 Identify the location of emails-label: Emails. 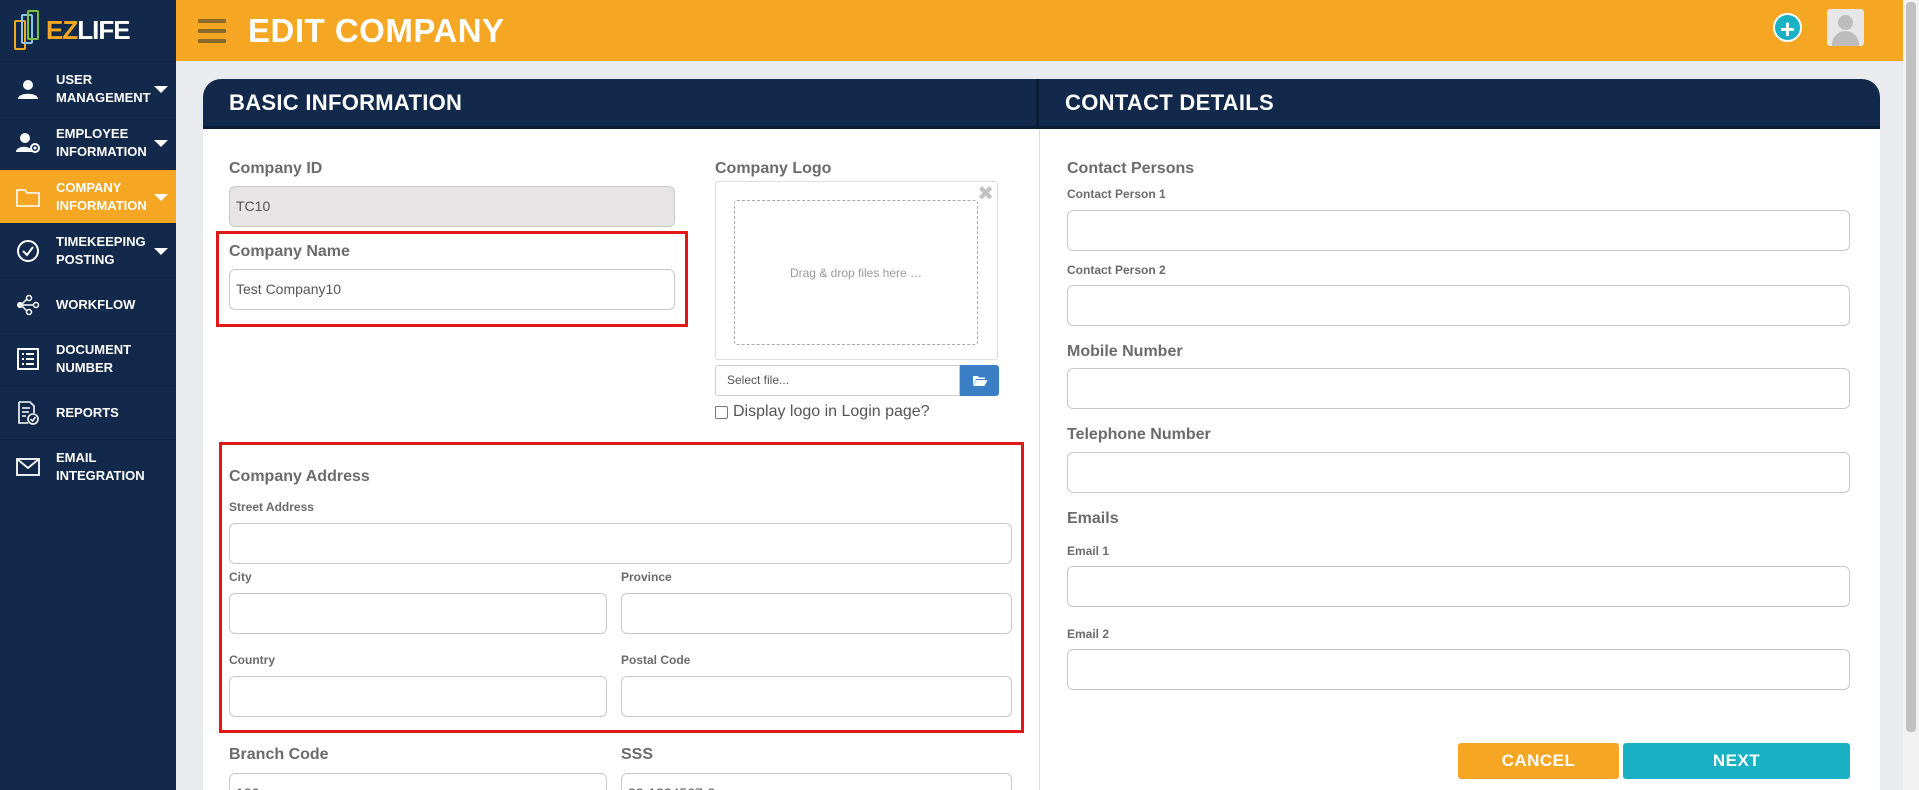
(1093, 518).